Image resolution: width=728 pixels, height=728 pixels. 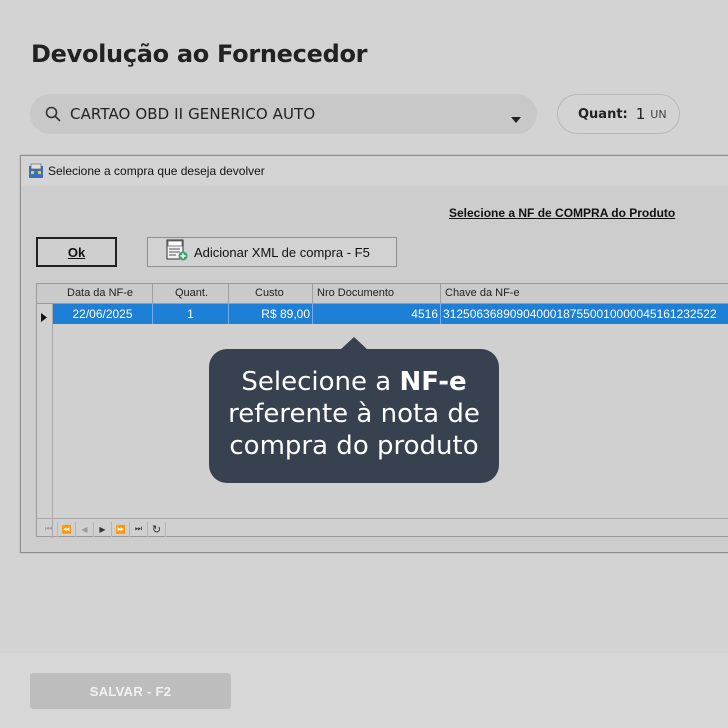 I want to click on column-header-custo: Custo, so click(x=271, y=293).